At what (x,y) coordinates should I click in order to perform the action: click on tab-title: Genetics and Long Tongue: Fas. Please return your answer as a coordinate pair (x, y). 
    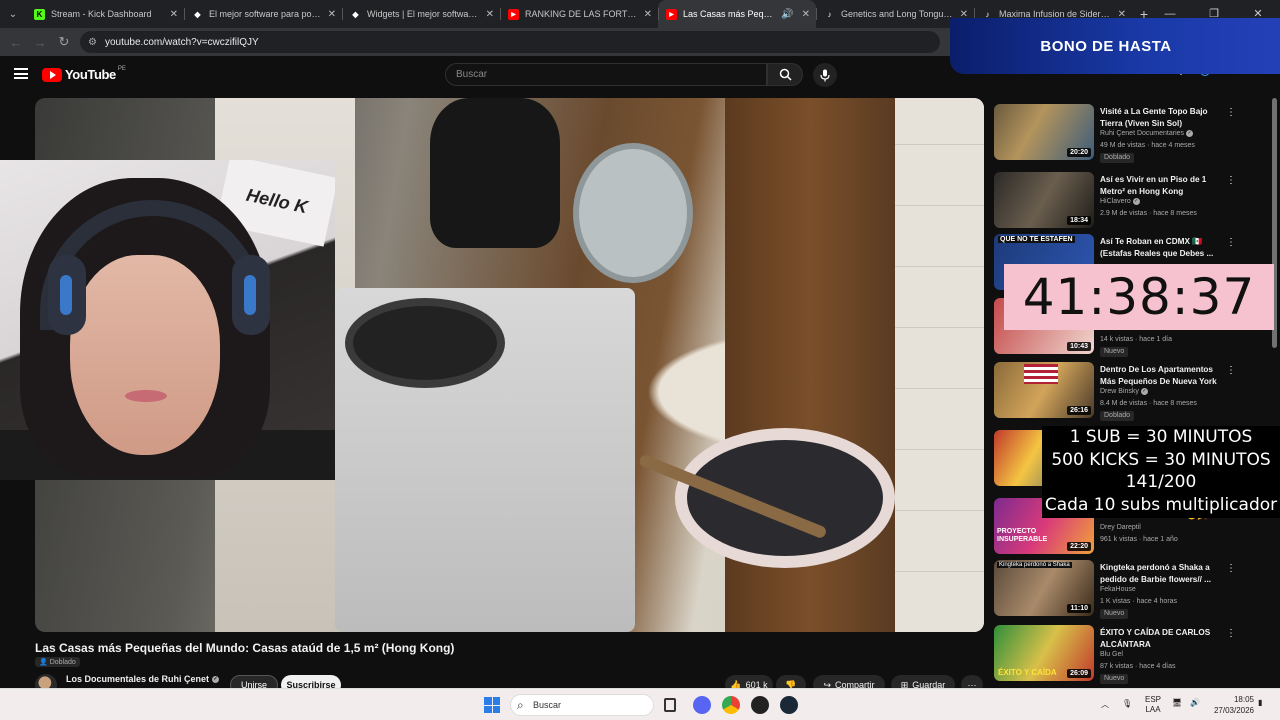
    Looking at the image, I should click on (897, 14).